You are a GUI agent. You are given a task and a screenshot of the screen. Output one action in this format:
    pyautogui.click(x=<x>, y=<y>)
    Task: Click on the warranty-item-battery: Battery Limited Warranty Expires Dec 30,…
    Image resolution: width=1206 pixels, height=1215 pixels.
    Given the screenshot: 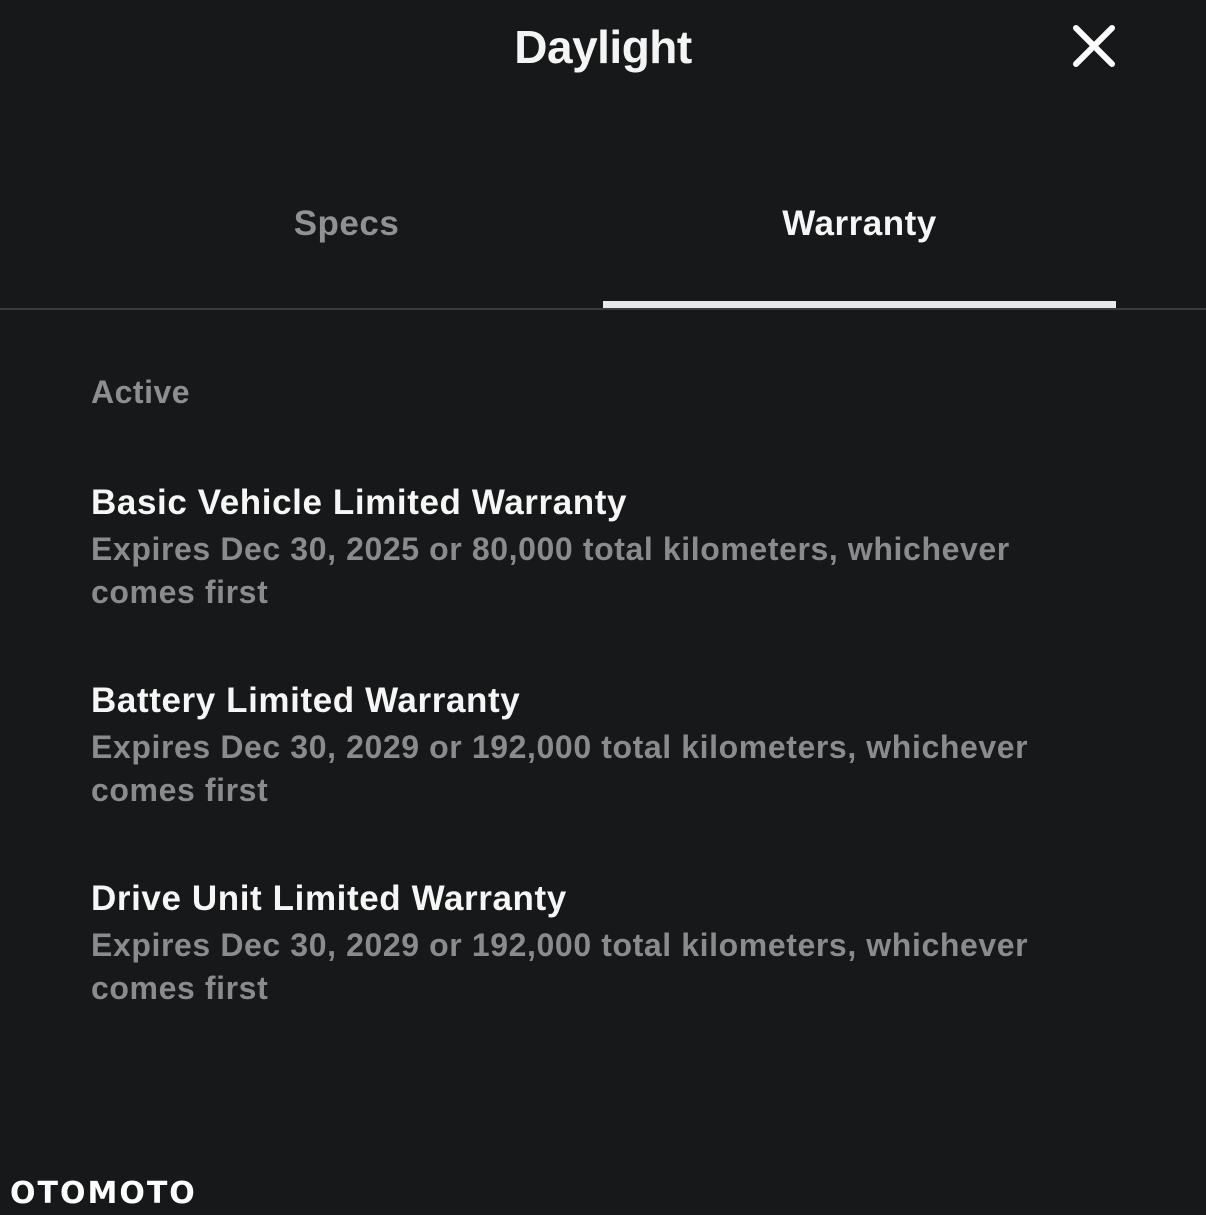 What is the action you would take?
    pyautogui.click(x=581, y=745)
    